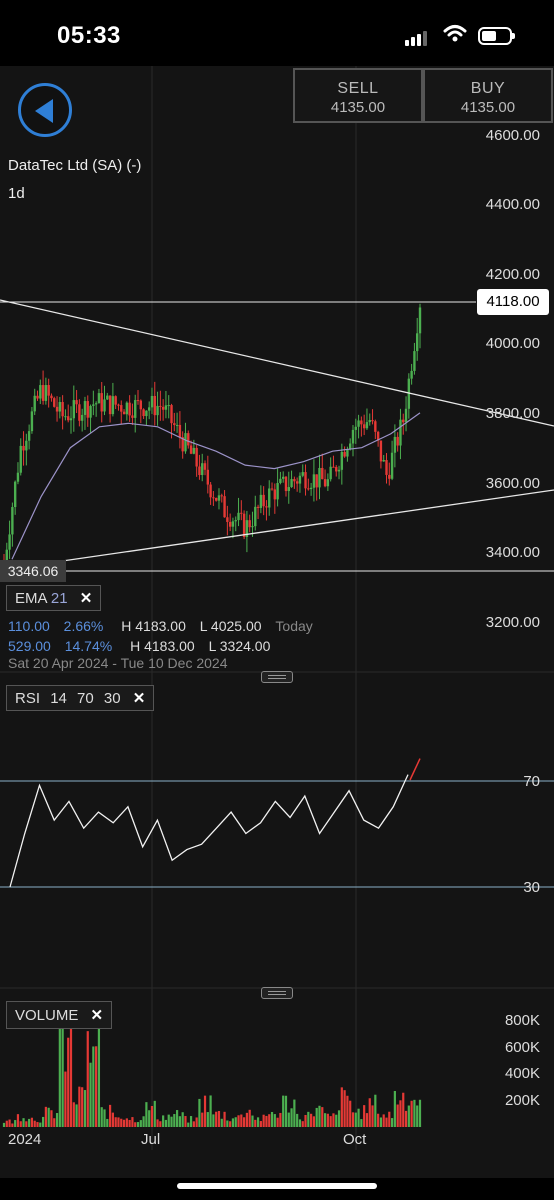 Image resolution: width=554 pixels, height=1200 pixels. What do you see at coordinates (512, 135) in the screenshot?
I see `price-tick: 4600.00` at bounding box center [512, 135].